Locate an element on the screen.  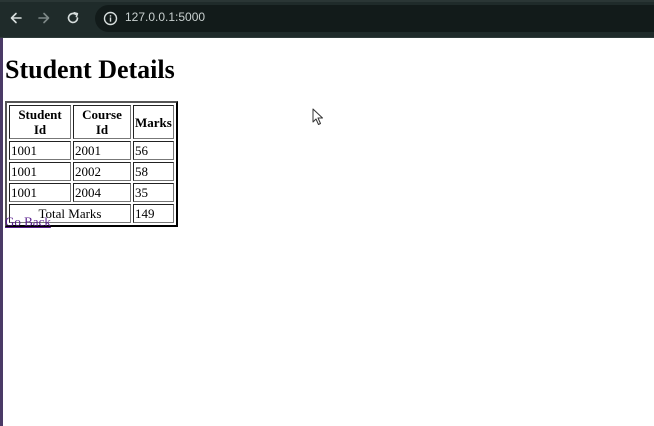
cell-course-id: 2001 is located at coordinates (102, 150).